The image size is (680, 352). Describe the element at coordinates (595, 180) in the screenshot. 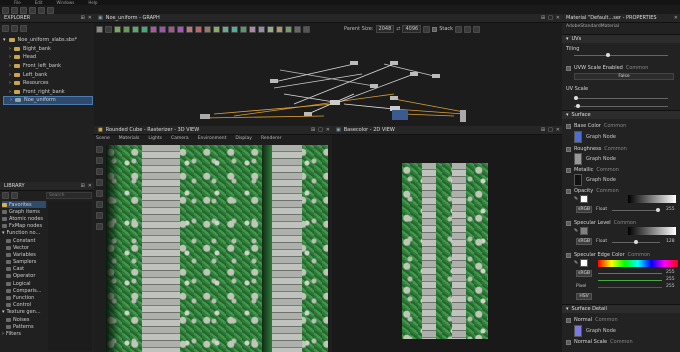

I see `metallic-input: Graph Node` at that location.